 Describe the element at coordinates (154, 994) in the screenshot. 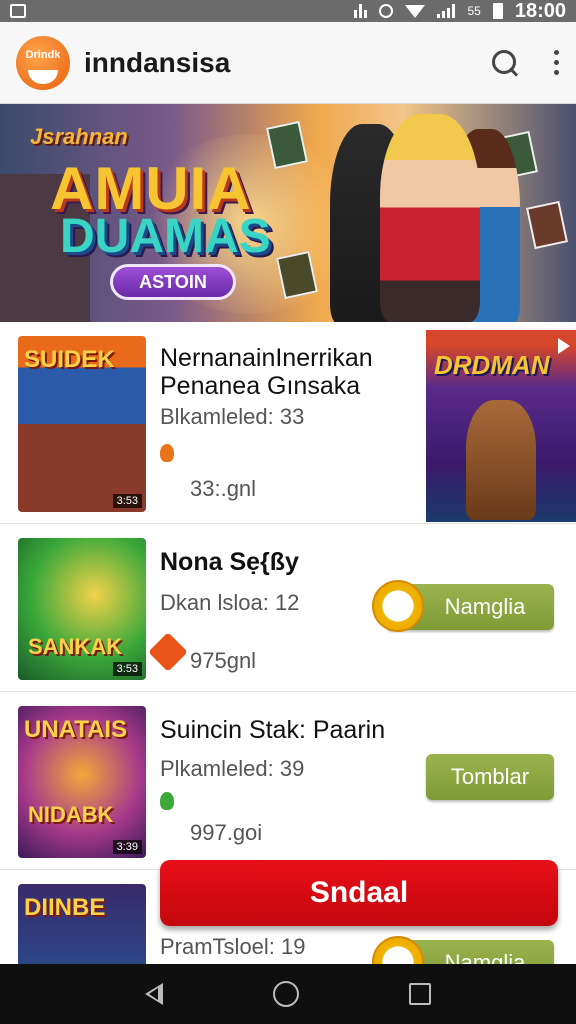

I see `back-icon` at that location.